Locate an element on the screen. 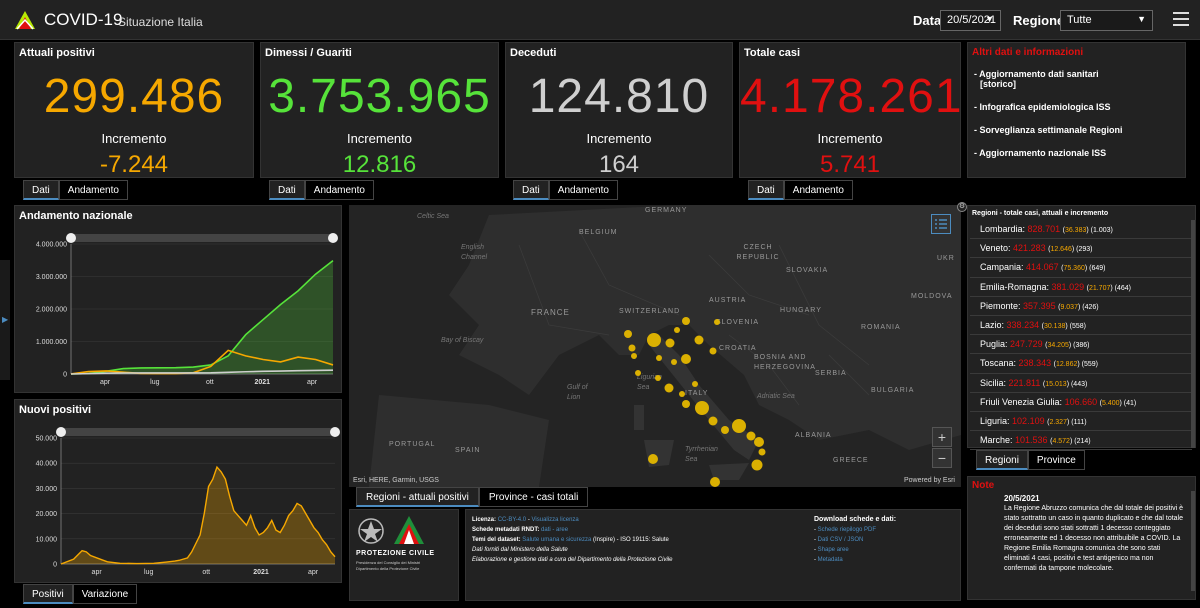  region-incremento: 111 is located at coordinates (1079, 422).